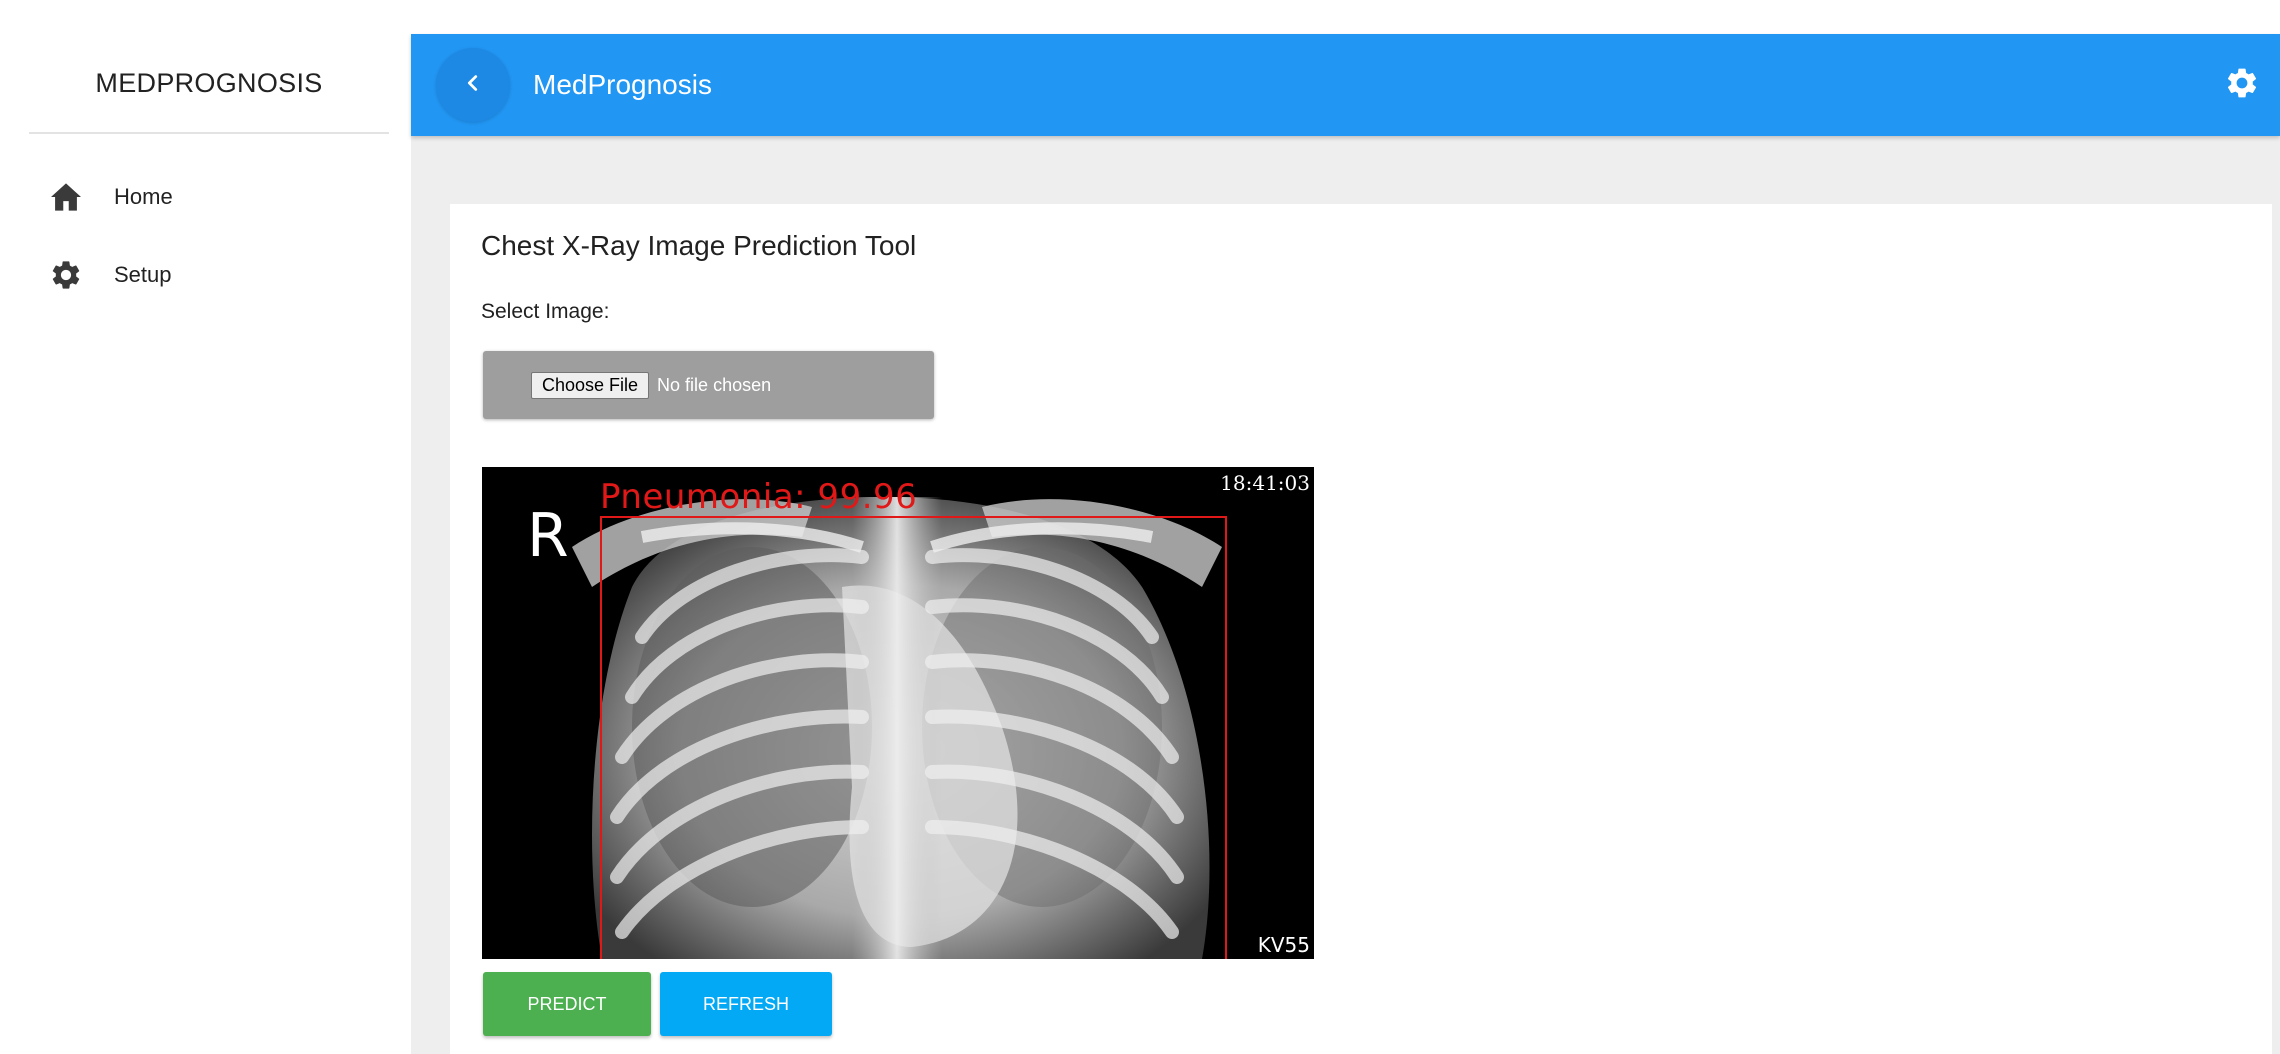  I want to click on sidebar-item-home: Home, so click(214, 197).